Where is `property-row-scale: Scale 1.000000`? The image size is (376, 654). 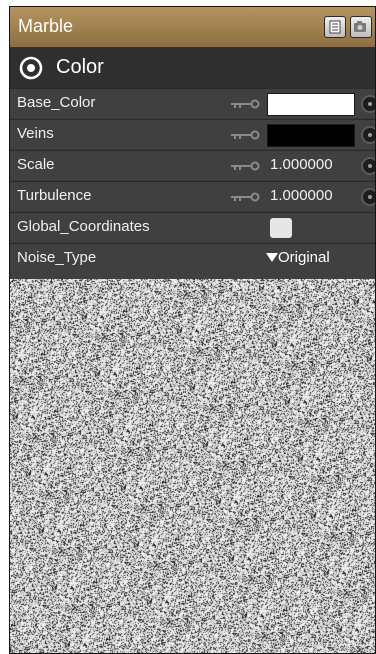 property-row-scale: Scale 1.000000 is located at coordinates (192, 165).